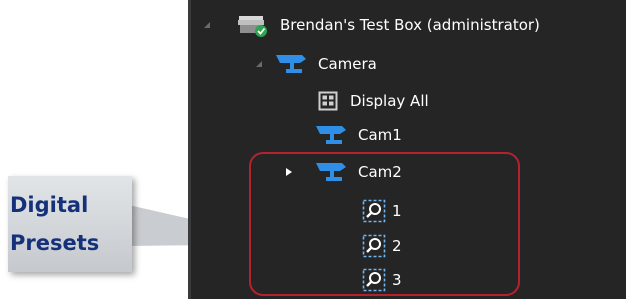  I want to click on tree-node-camera-group: Camera, so click(315, 64).